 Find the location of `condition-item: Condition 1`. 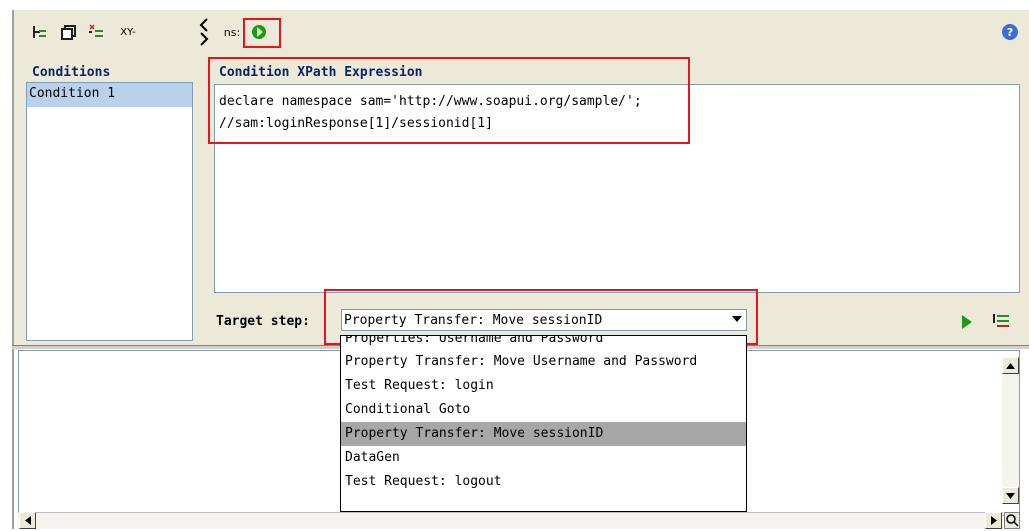

condition-item: Condition 1 is located at coordinates (109, 95).